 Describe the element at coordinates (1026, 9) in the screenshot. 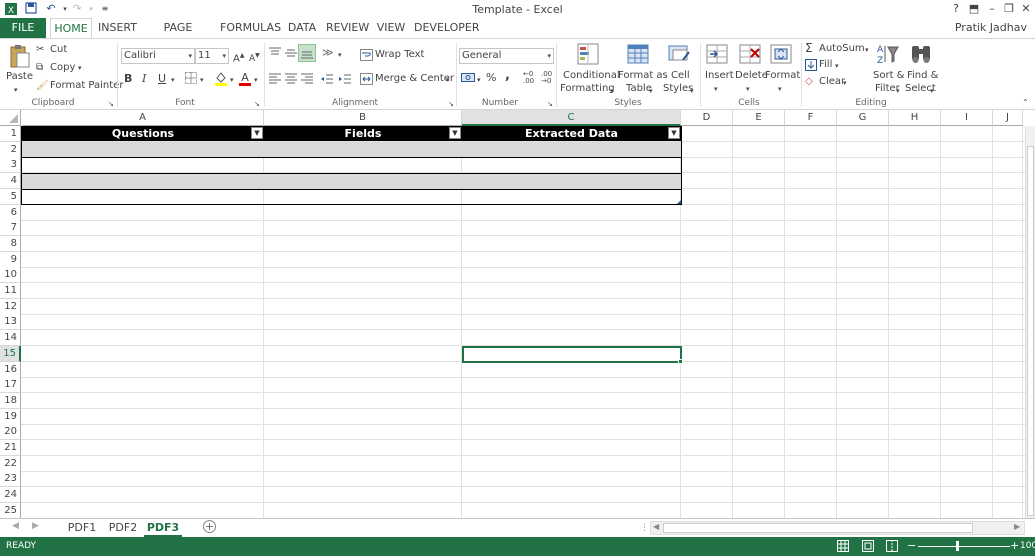

I see `close-icon: ✕` at that location.